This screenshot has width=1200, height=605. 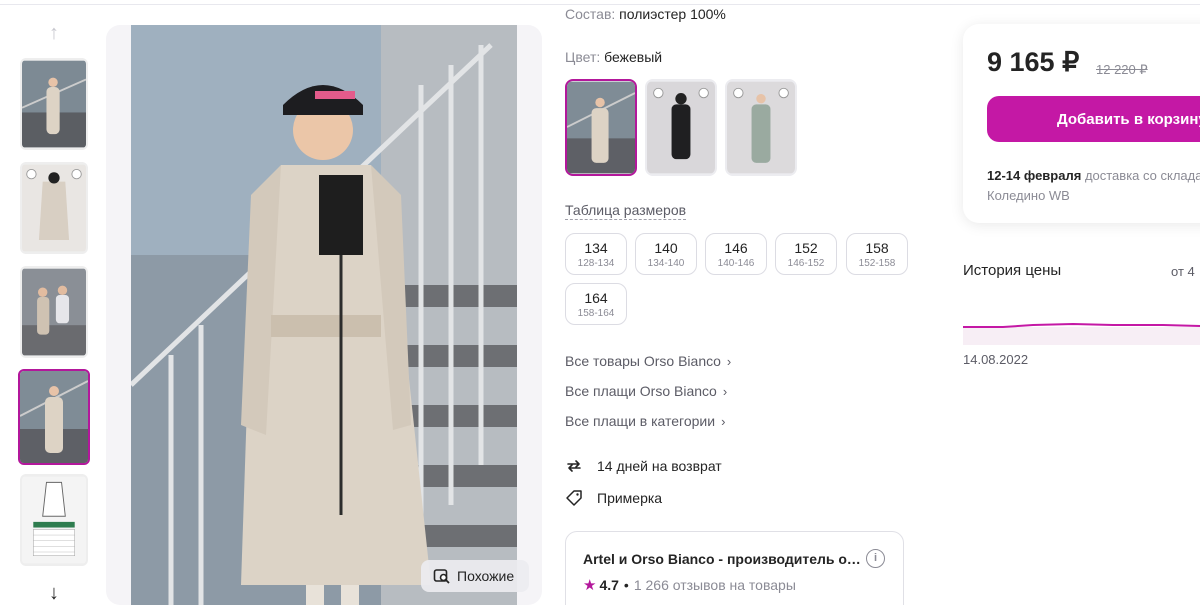 What do you see at coordinates (1093, 119) in the screenshot?
I see `add-to-cart-button: Добавить в корзину` at bounding box center [1093, 119].